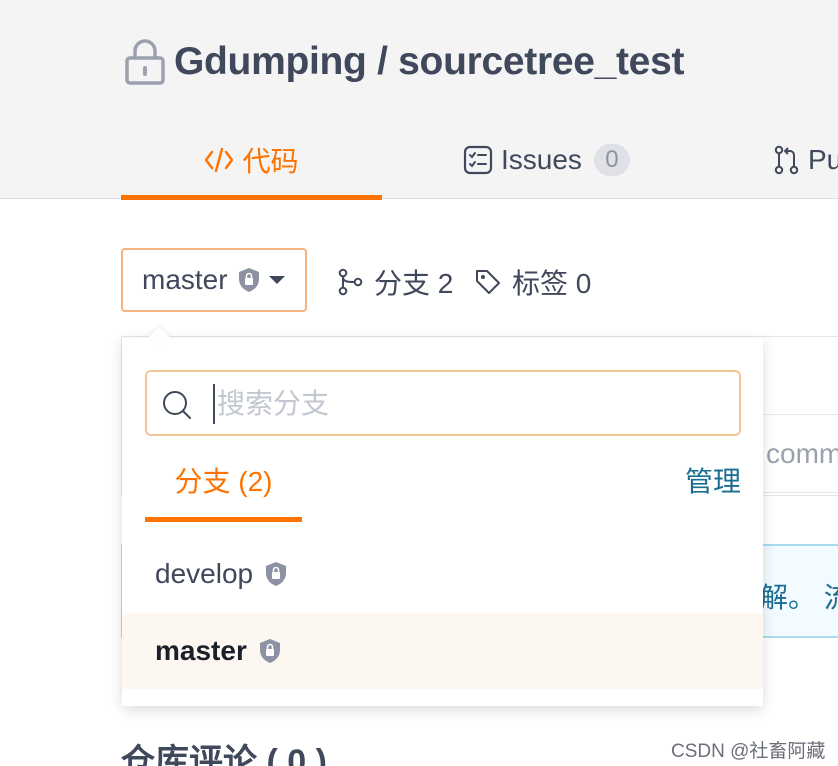  I want to click on branch-name: develop, so click(204, 573).